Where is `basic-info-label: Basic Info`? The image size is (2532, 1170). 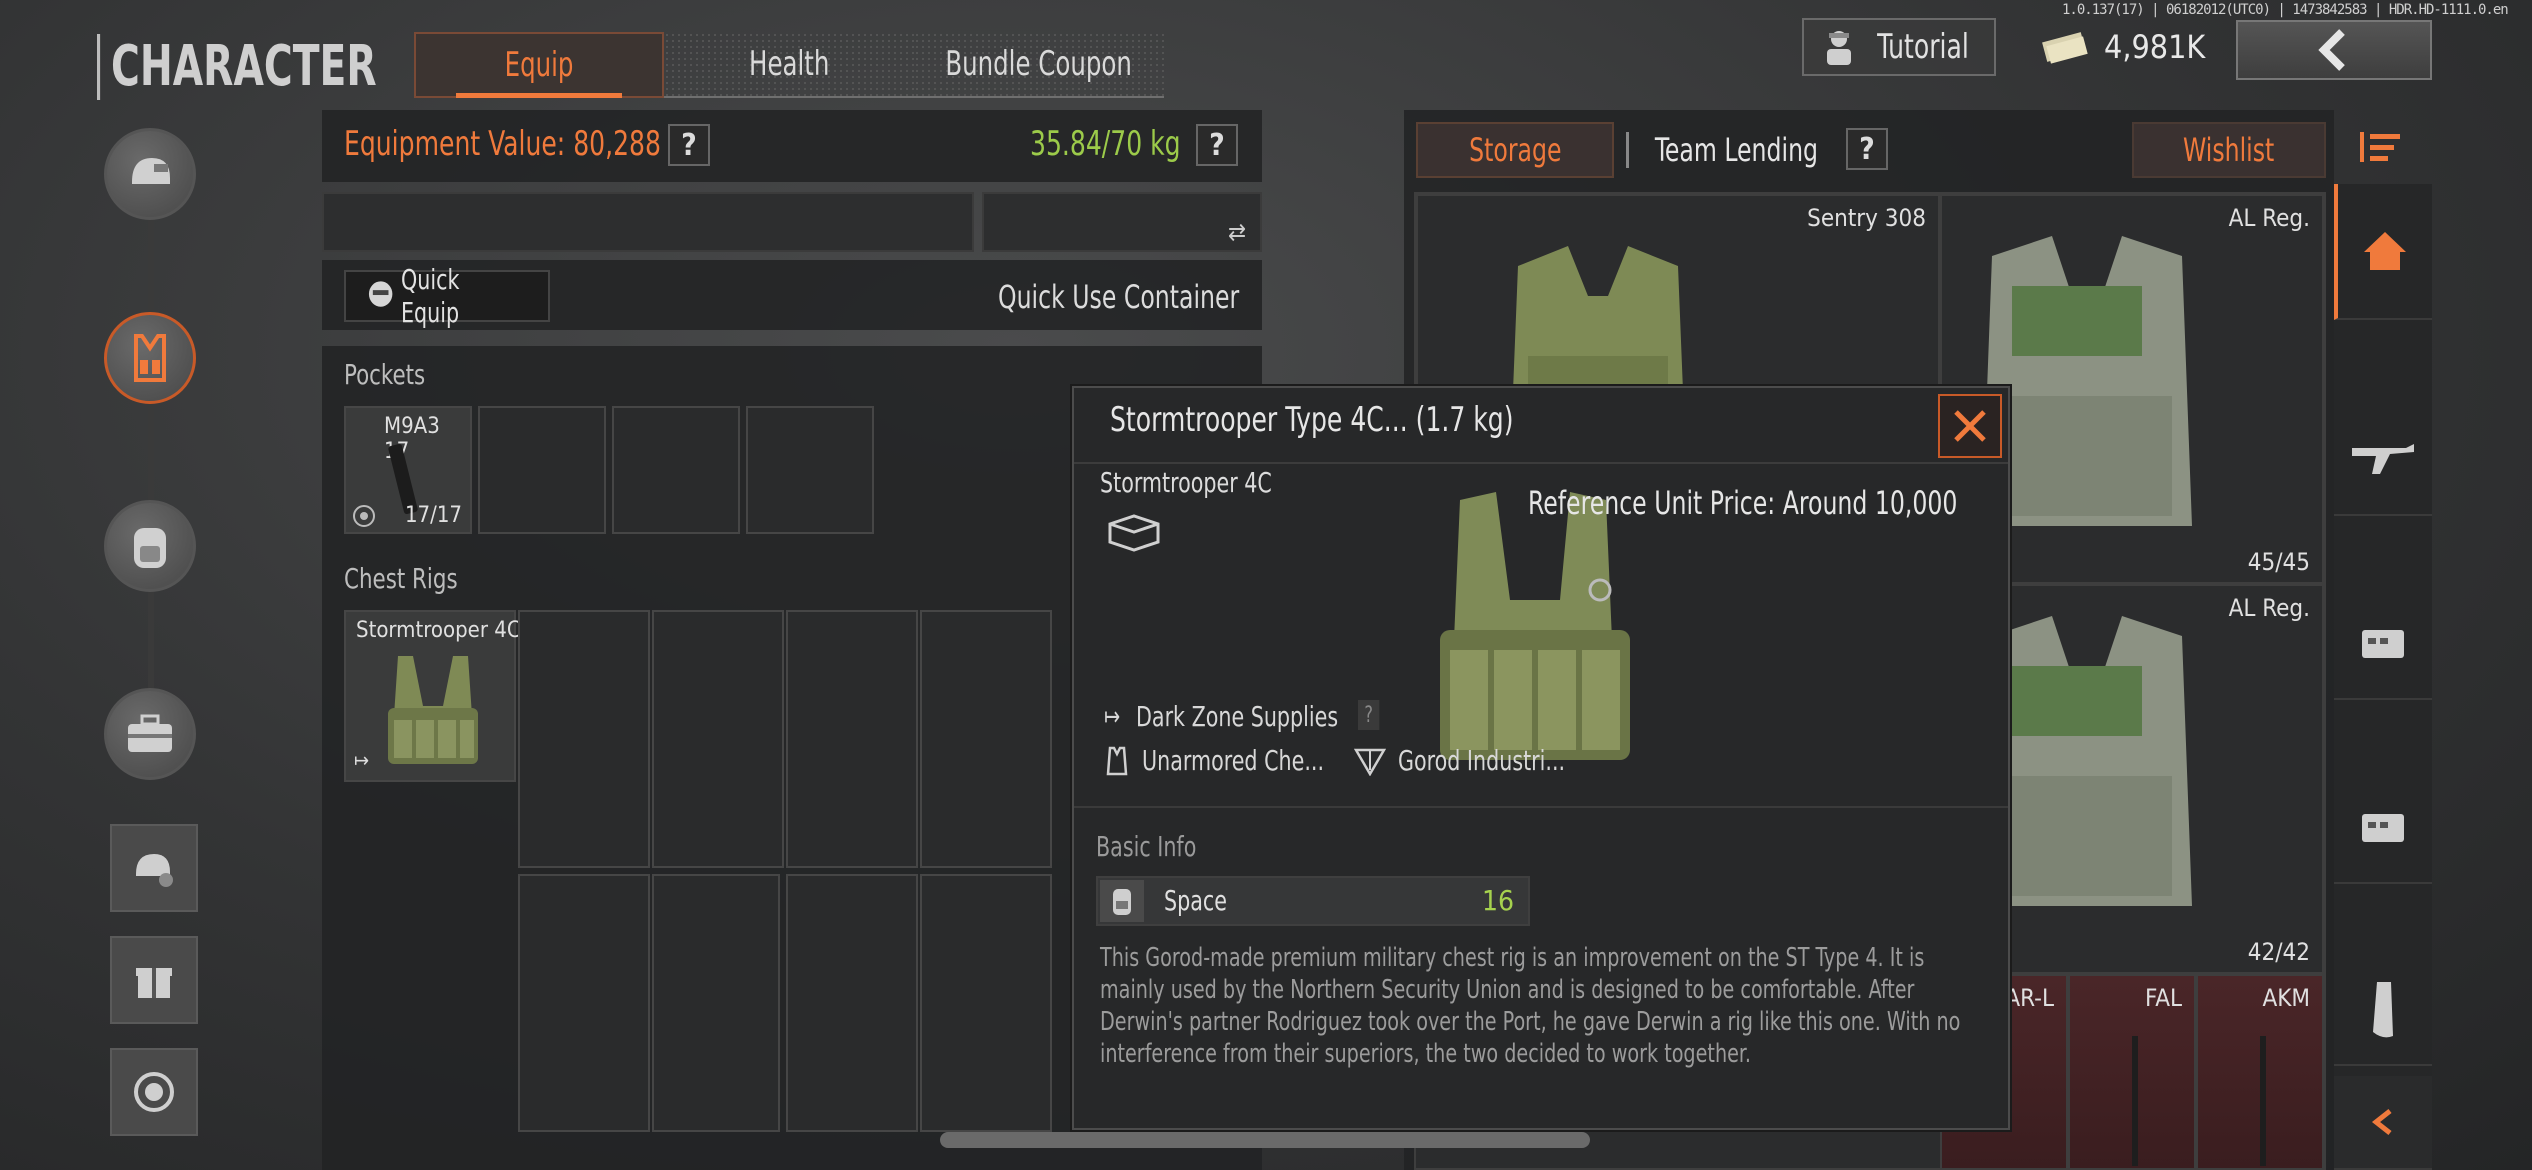 basic-info-label: Basic Info is located at coordinates (1146, 846).